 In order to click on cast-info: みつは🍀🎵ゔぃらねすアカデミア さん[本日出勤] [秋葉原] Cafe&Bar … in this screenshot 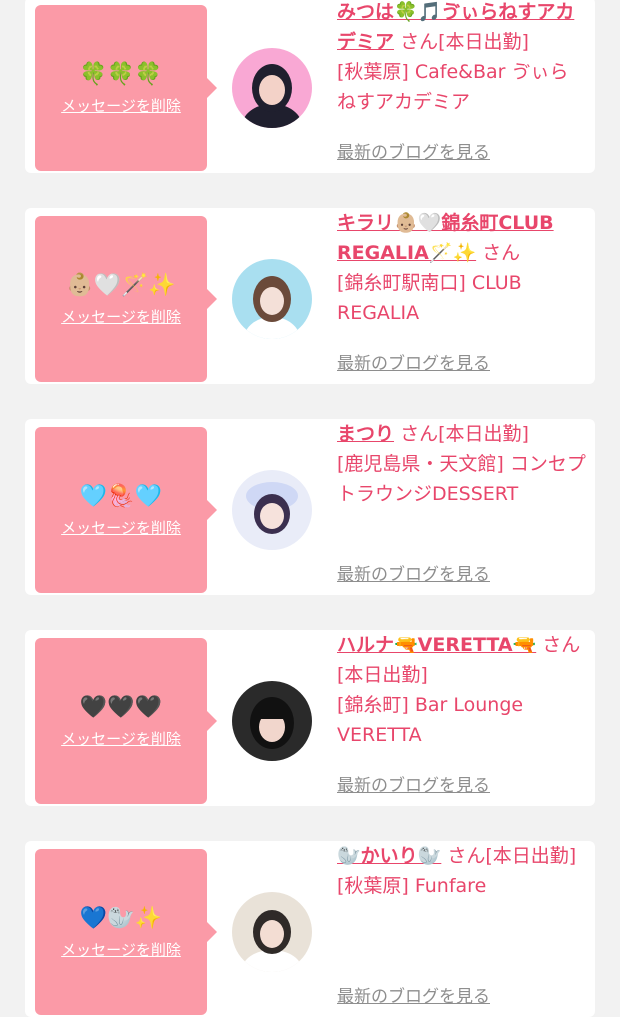, I will do `click(462, 58)`.